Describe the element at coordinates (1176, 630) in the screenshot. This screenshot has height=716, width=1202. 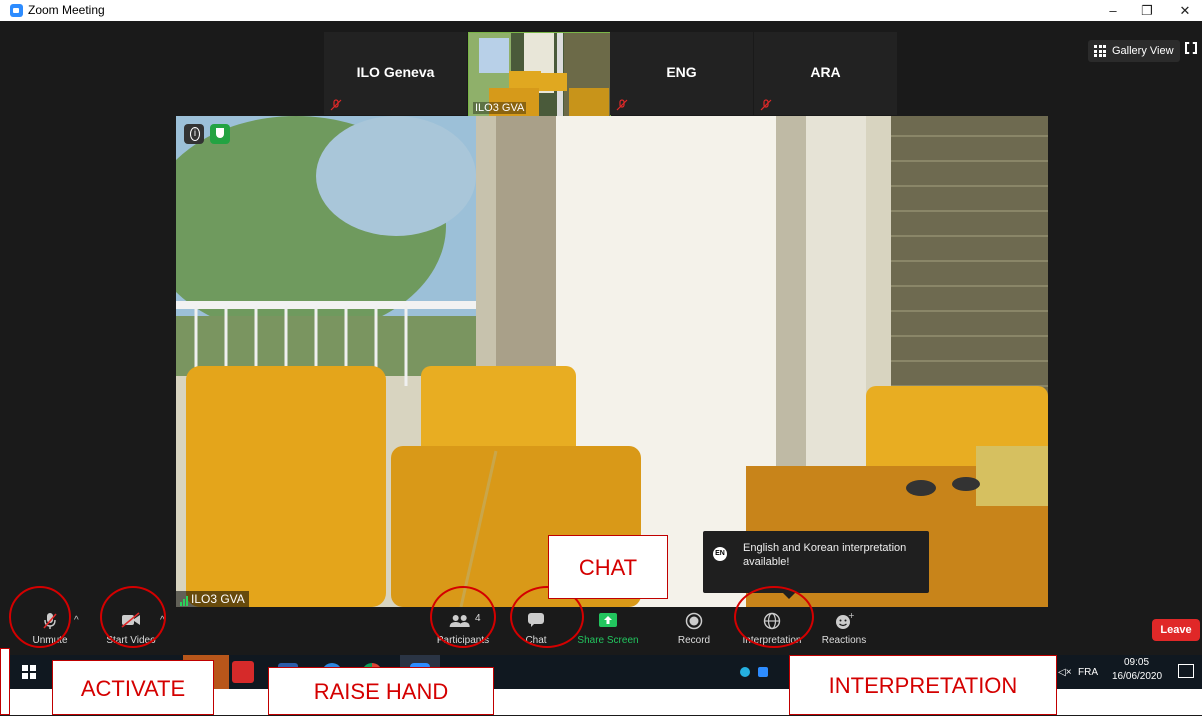
I see `leave-button: Leave` at that location.